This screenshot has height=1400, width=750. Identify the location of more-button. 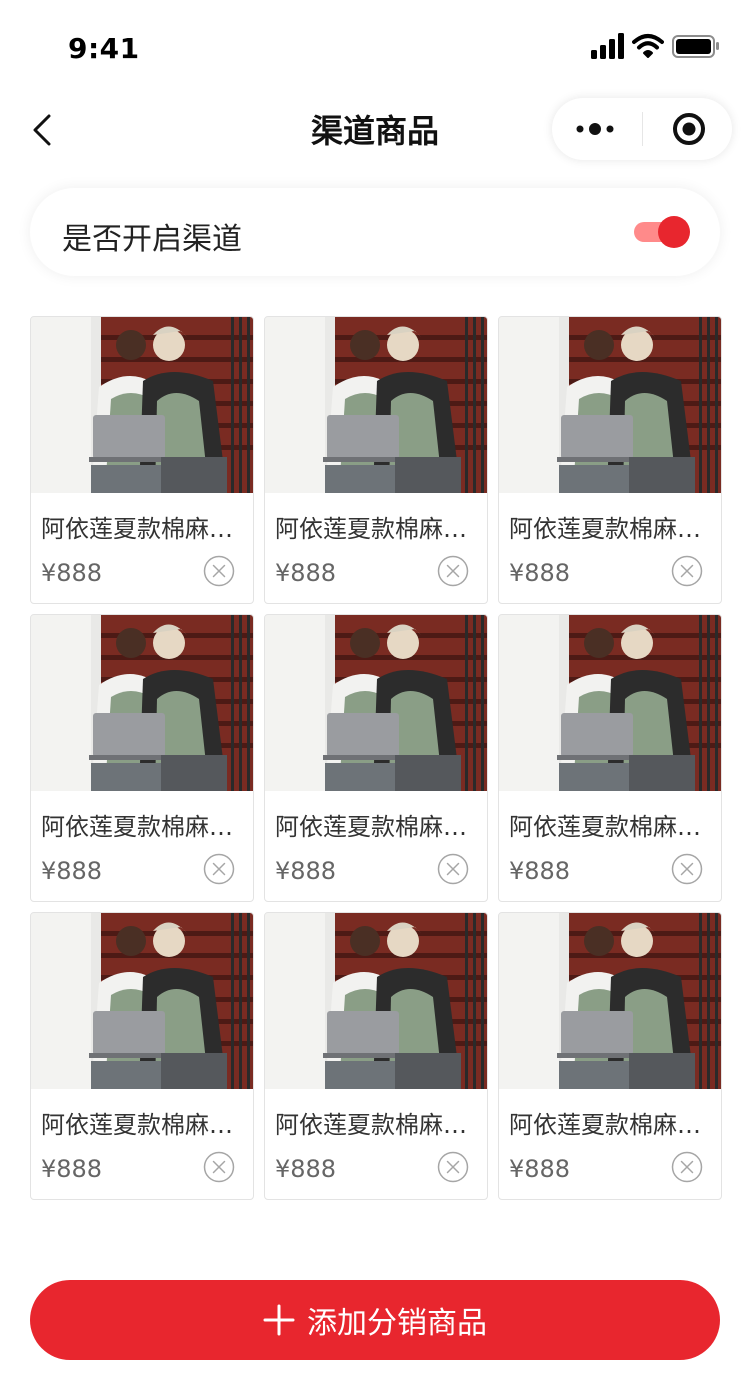
(595, 129).